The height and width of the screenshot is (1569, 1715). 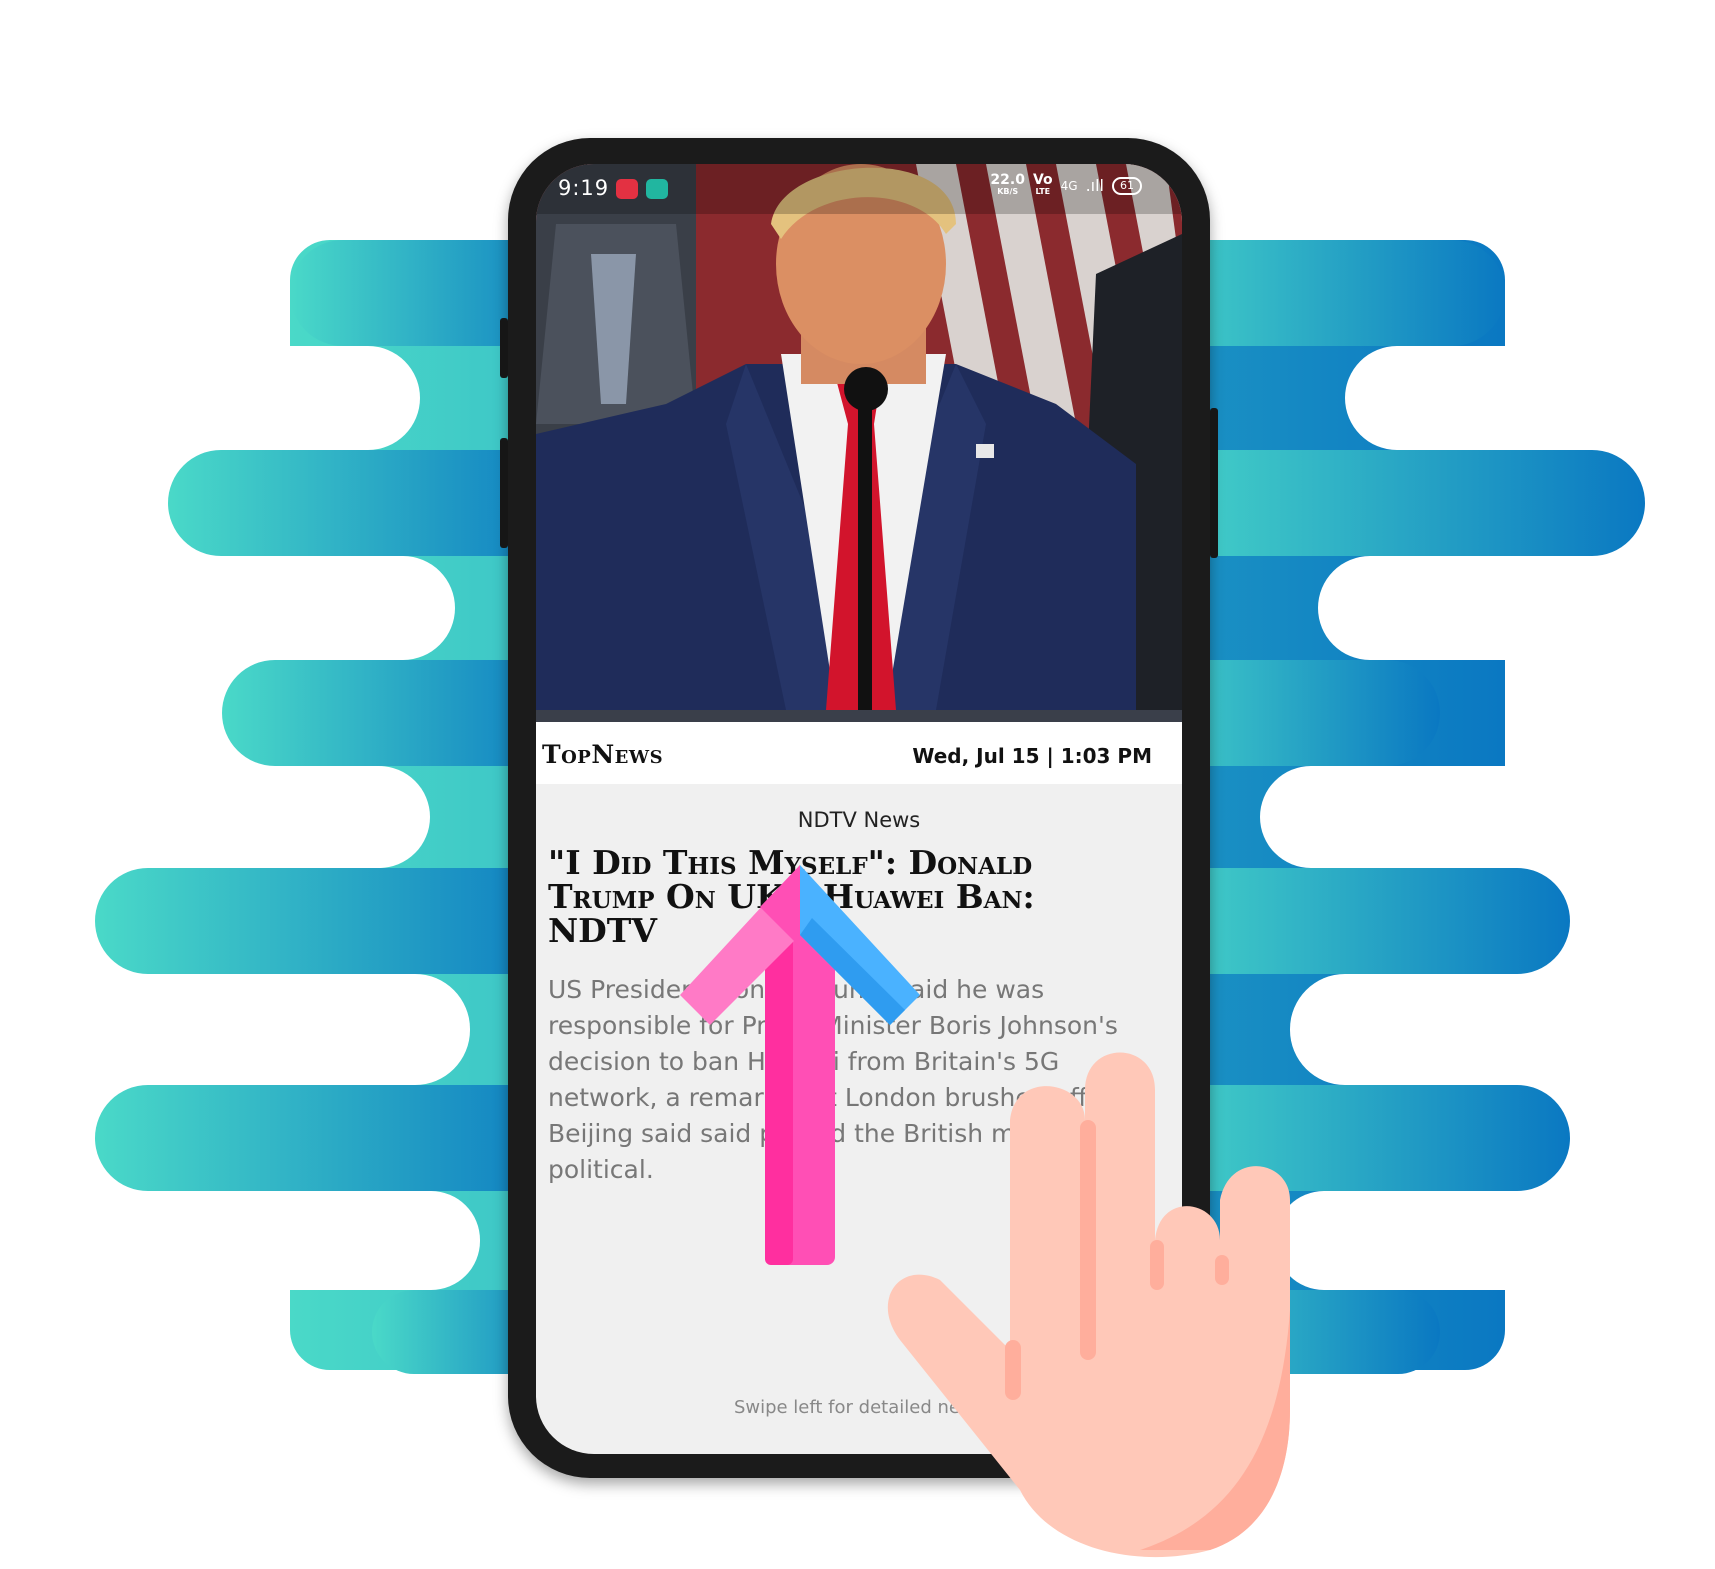 I want to click on app-brand: TopNews, so click(x=603, y=754).